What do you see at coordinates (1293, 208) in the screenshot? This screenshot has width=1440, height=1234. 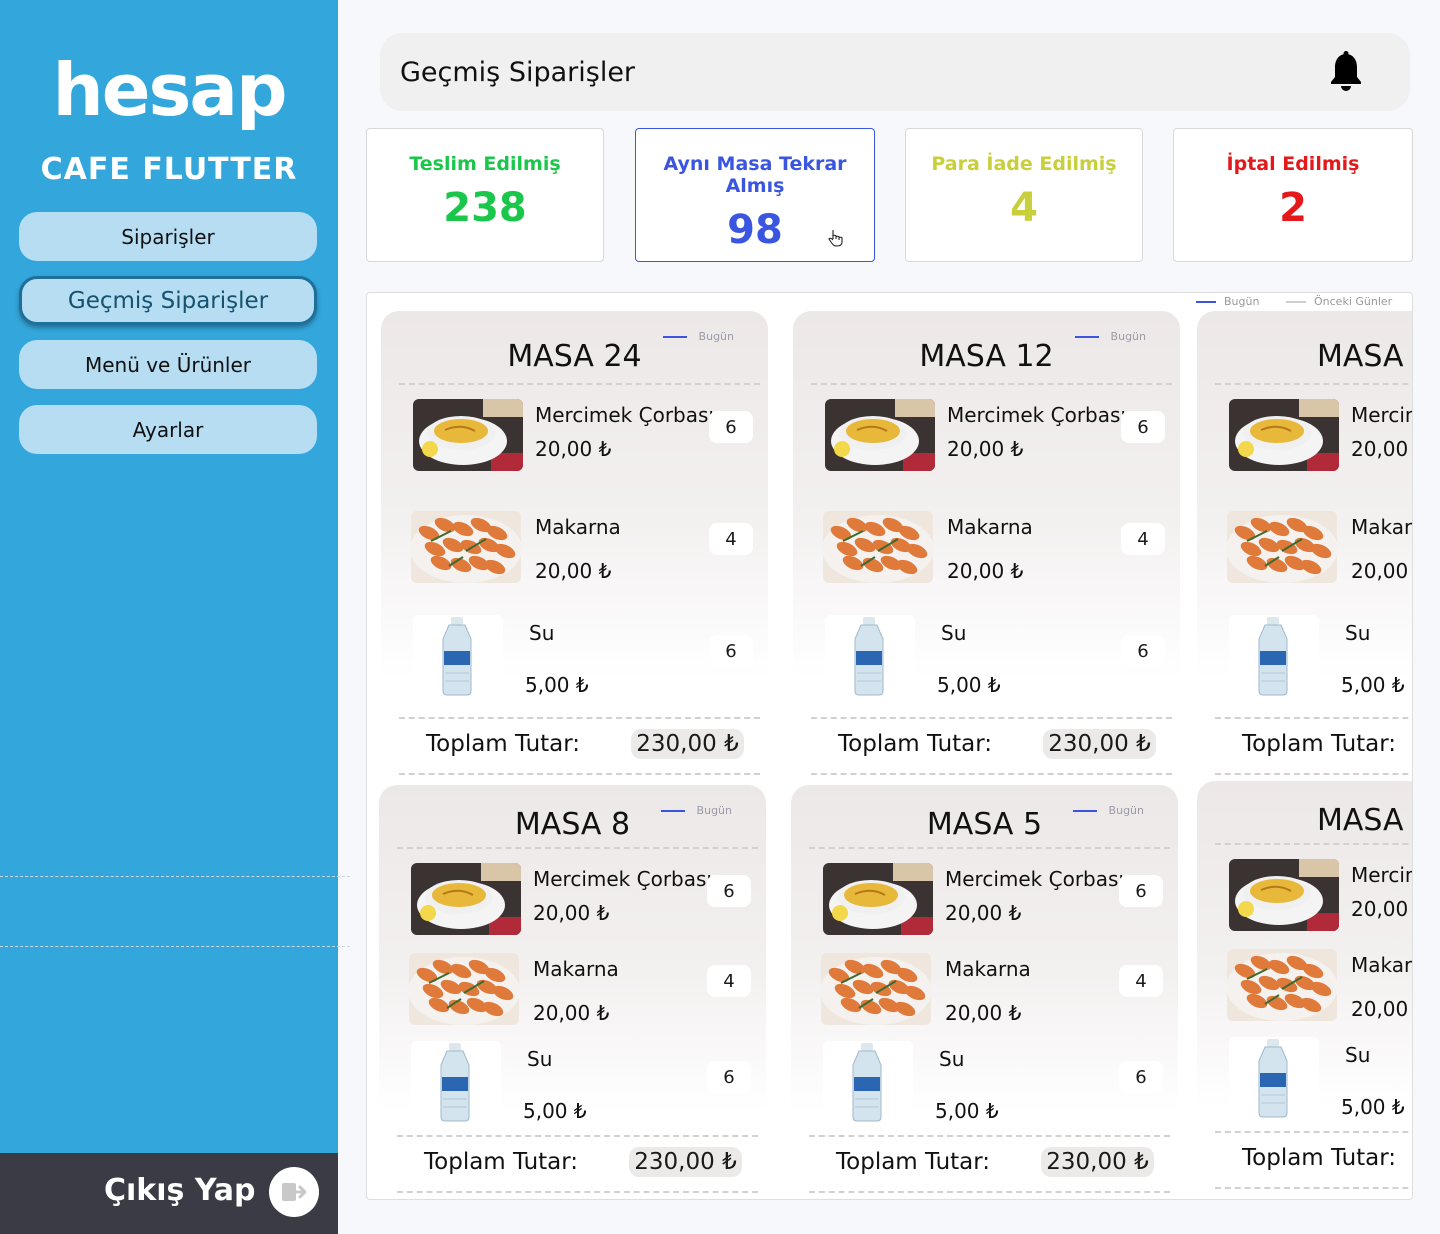 I see `stat-value: 2` at bounding box center [1293, 208].